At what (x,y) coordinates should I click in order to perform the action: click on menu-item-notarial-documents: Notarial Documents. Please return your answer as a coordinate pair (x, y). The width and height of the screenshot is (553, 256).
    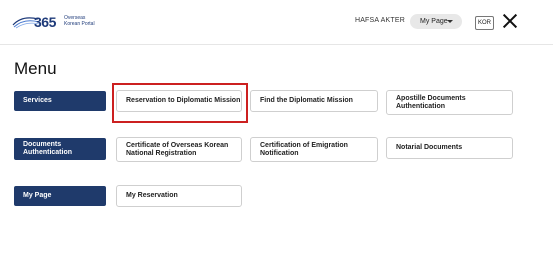
    Looking at the image, I should click on (449, 148).